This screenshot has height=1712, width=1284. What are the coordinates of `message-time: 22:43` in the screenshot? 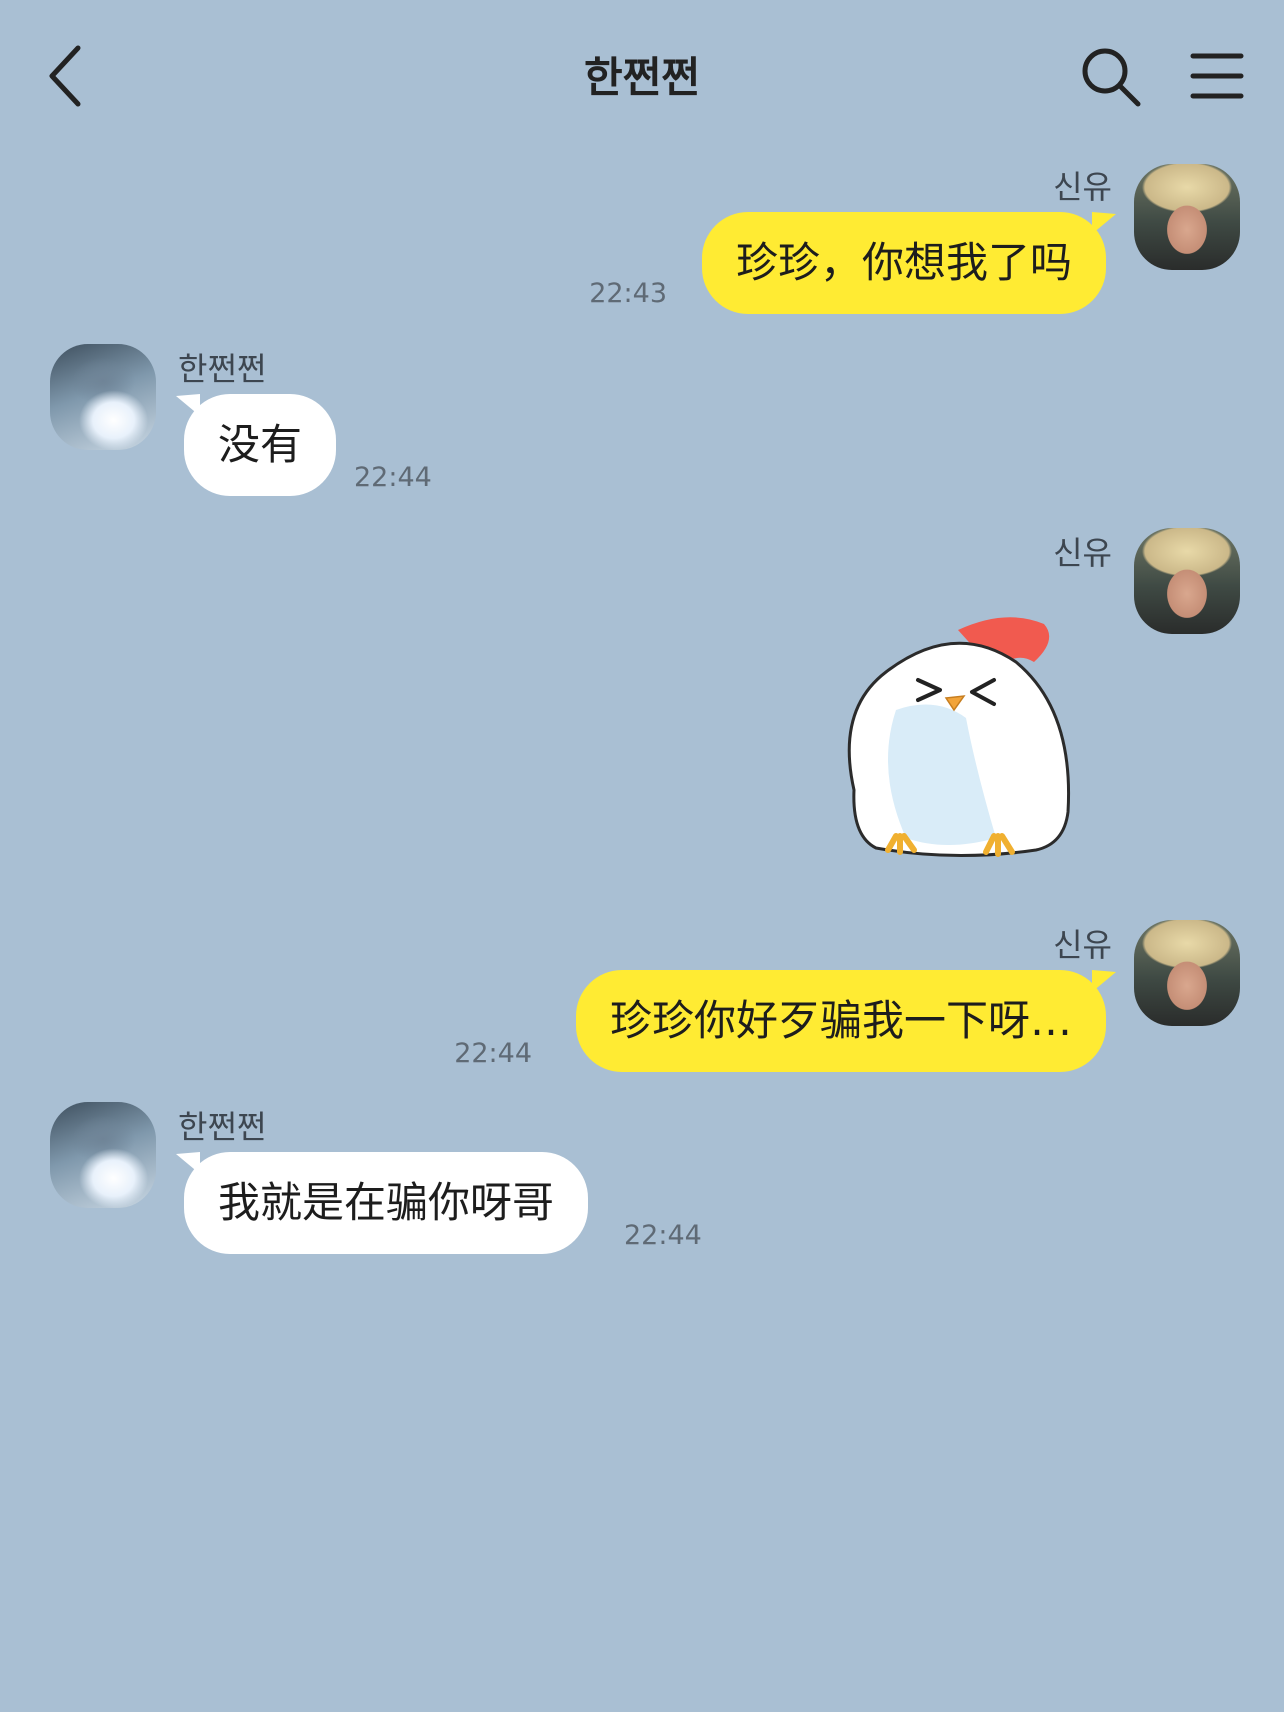 It's located at (628, 293).